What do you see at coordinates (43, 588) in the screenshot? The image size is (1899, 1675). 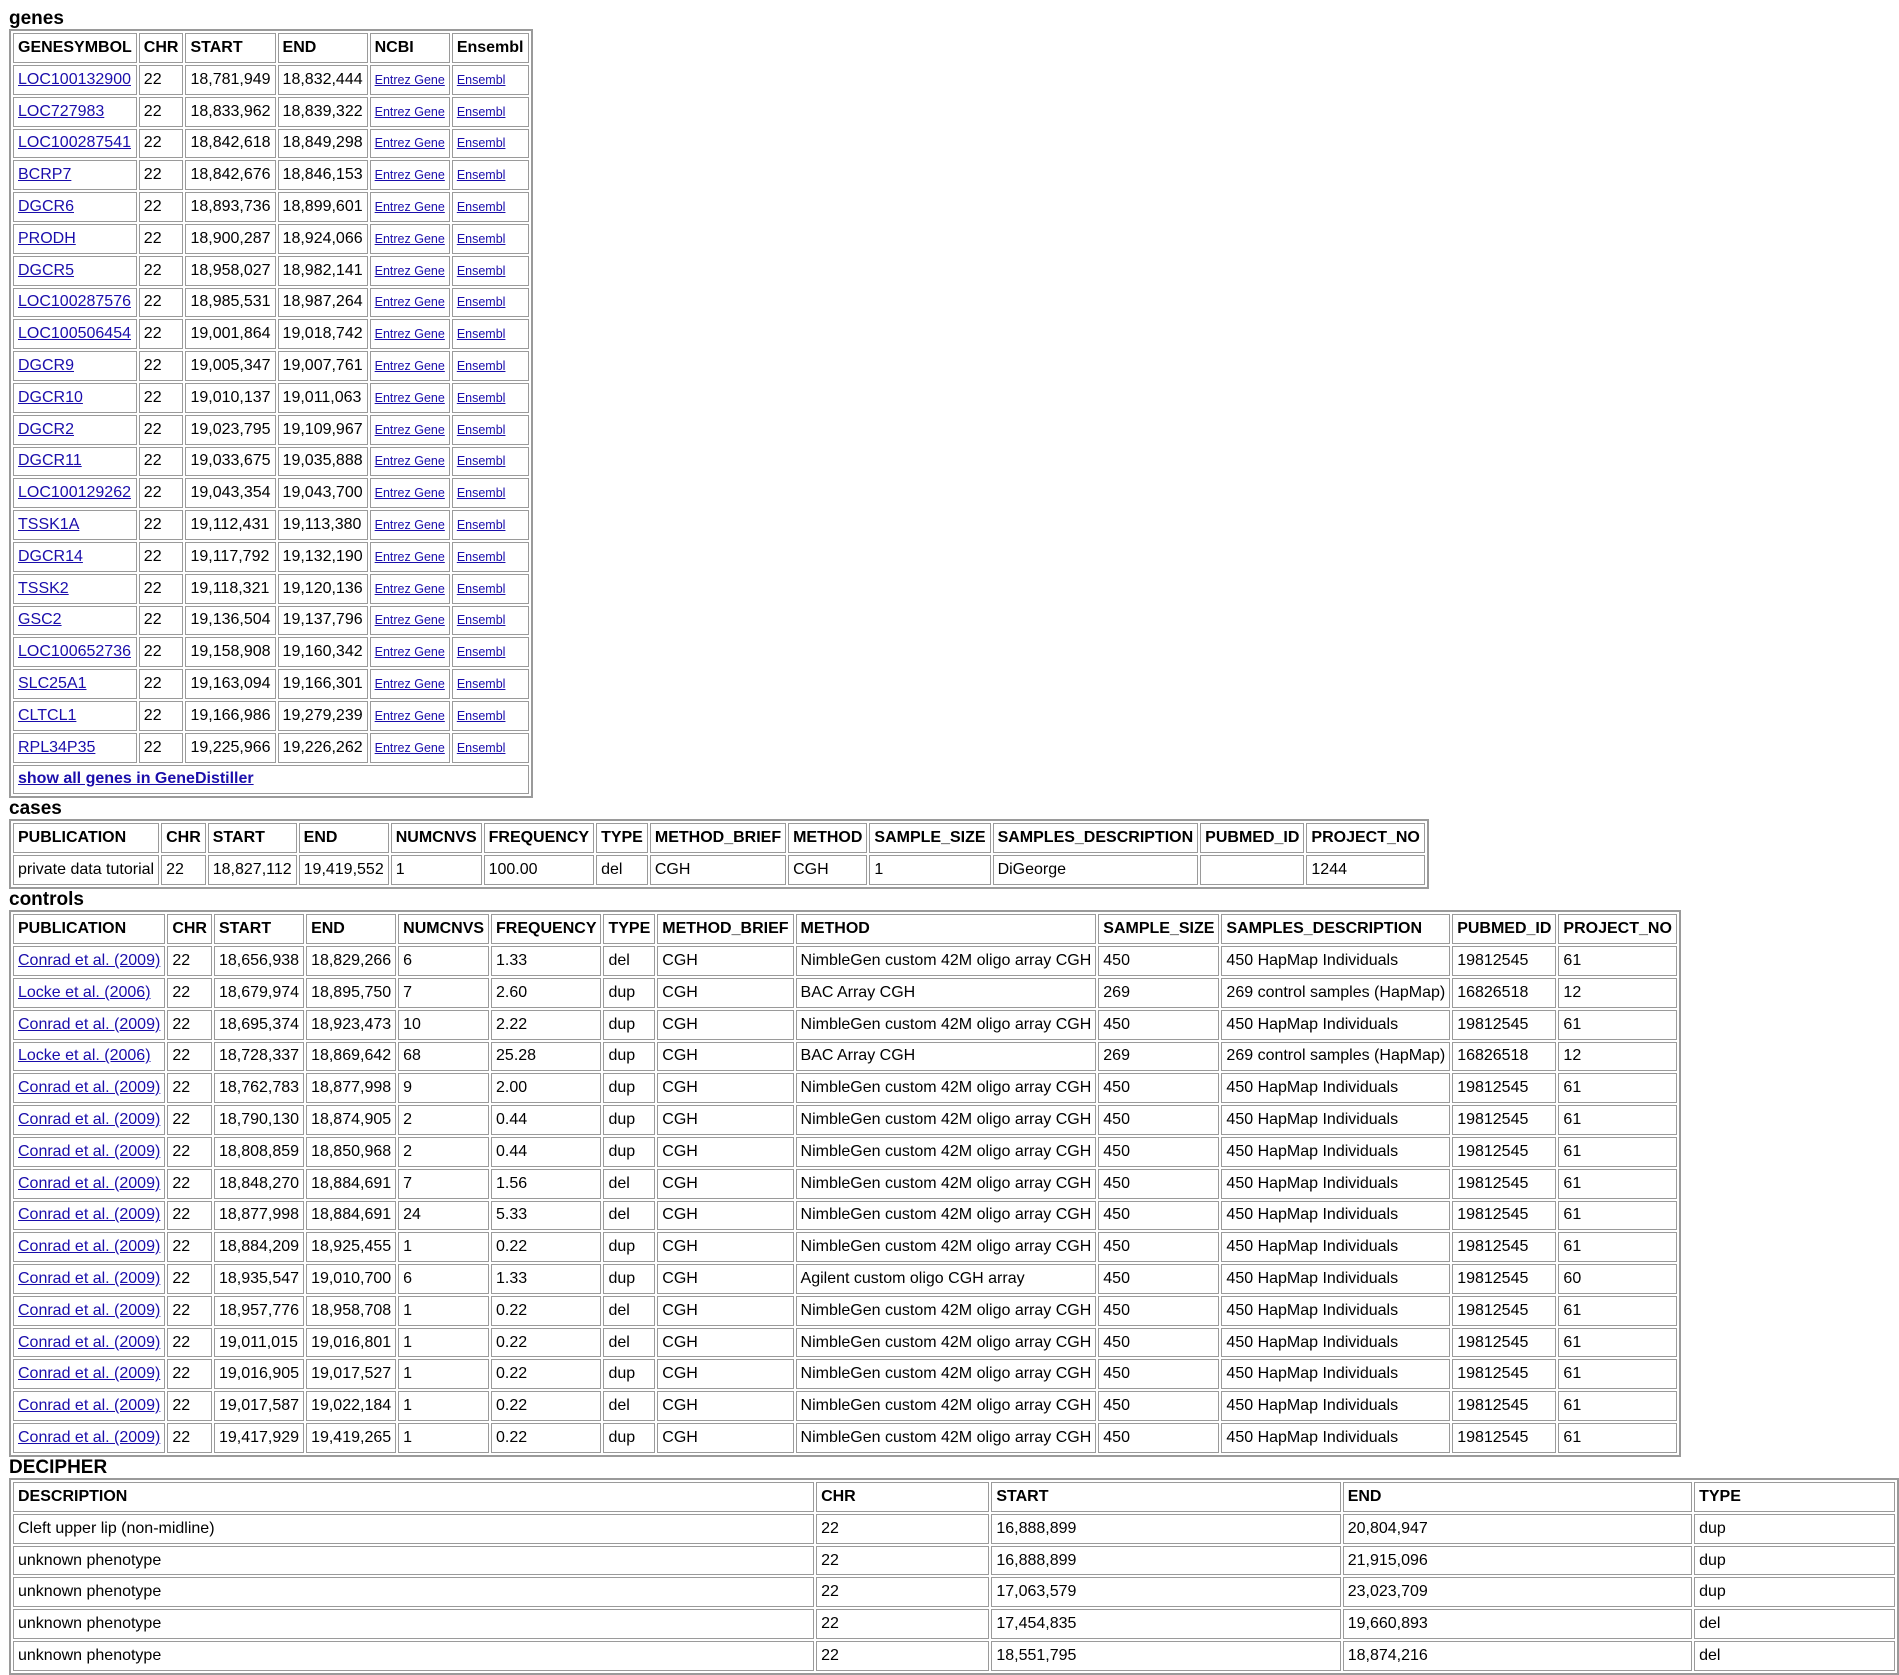 I see `gene-symbol-link: TSSK2` at bounding box center [43, 588].